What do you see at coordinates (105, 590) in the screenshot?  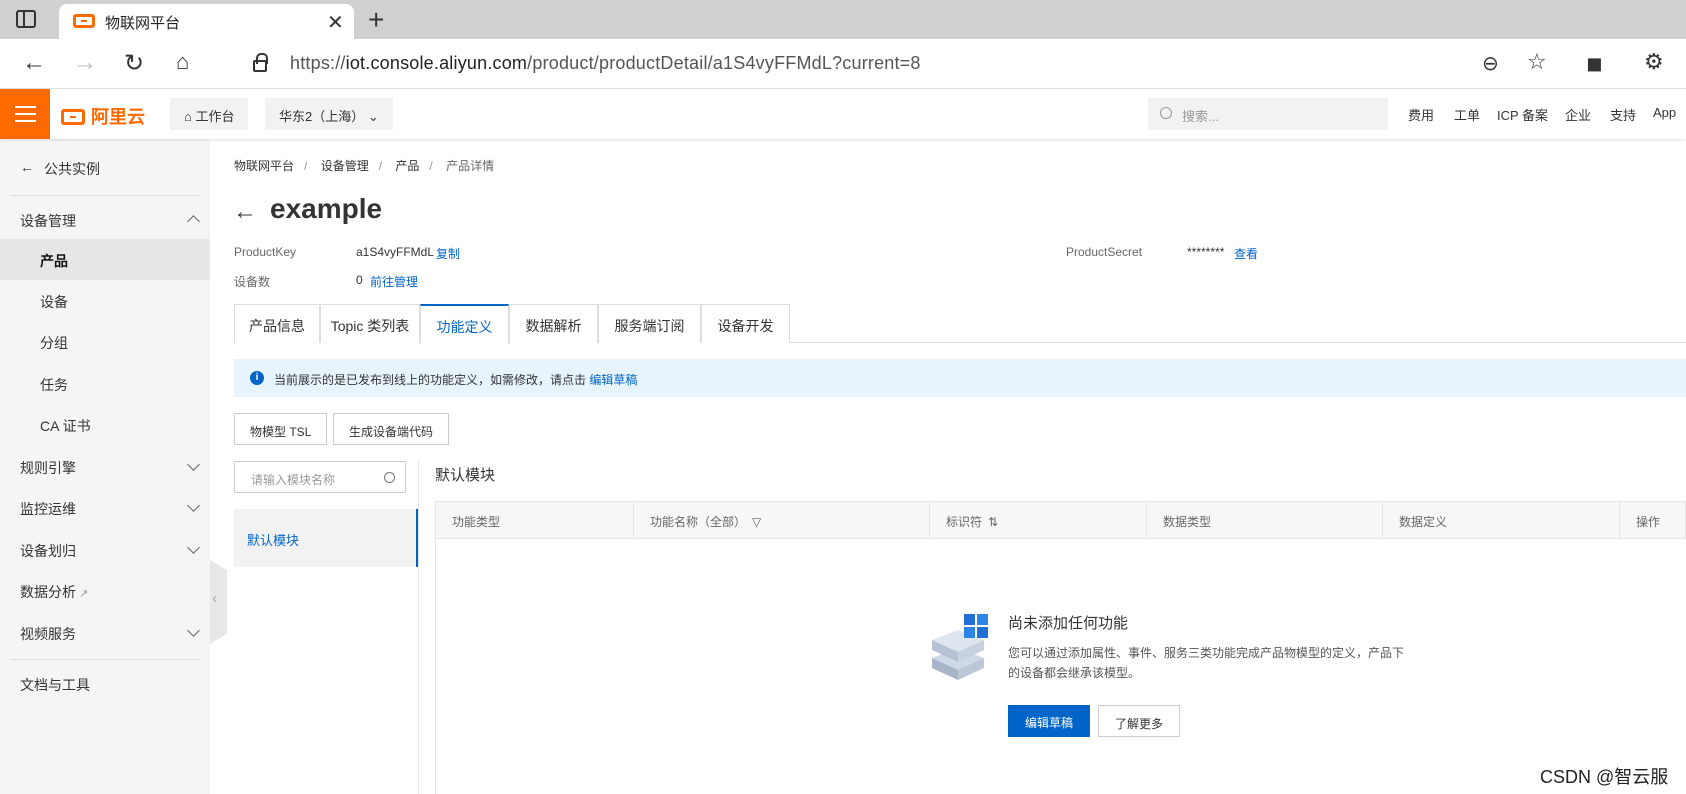 I see `sidebar-group-data-analysis: 数据分析 ↗` at bounding box center [105, 590].